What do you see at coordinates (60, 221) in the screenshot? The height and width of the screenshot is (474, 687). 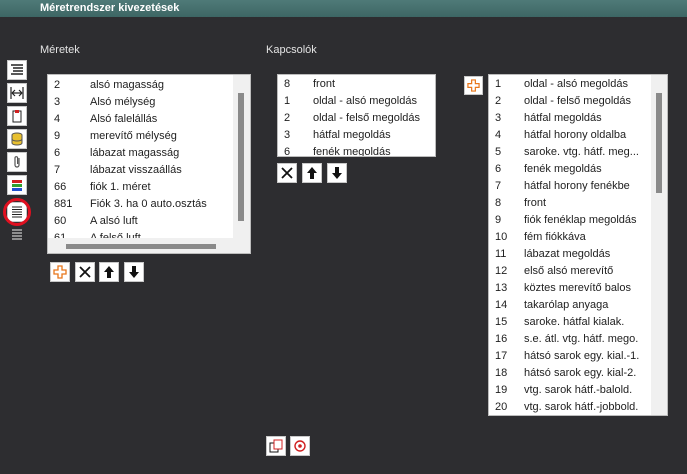 I see `meretek-row-number: 60` at bounding box center [60, 221].